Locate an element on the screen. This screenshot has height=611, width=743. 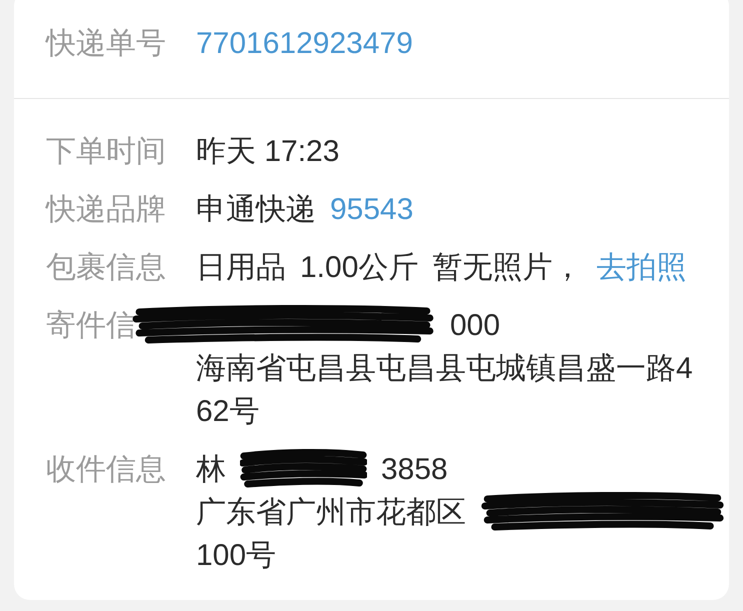
field-value: 1.00公斤 is located at coordinates (359, 268).